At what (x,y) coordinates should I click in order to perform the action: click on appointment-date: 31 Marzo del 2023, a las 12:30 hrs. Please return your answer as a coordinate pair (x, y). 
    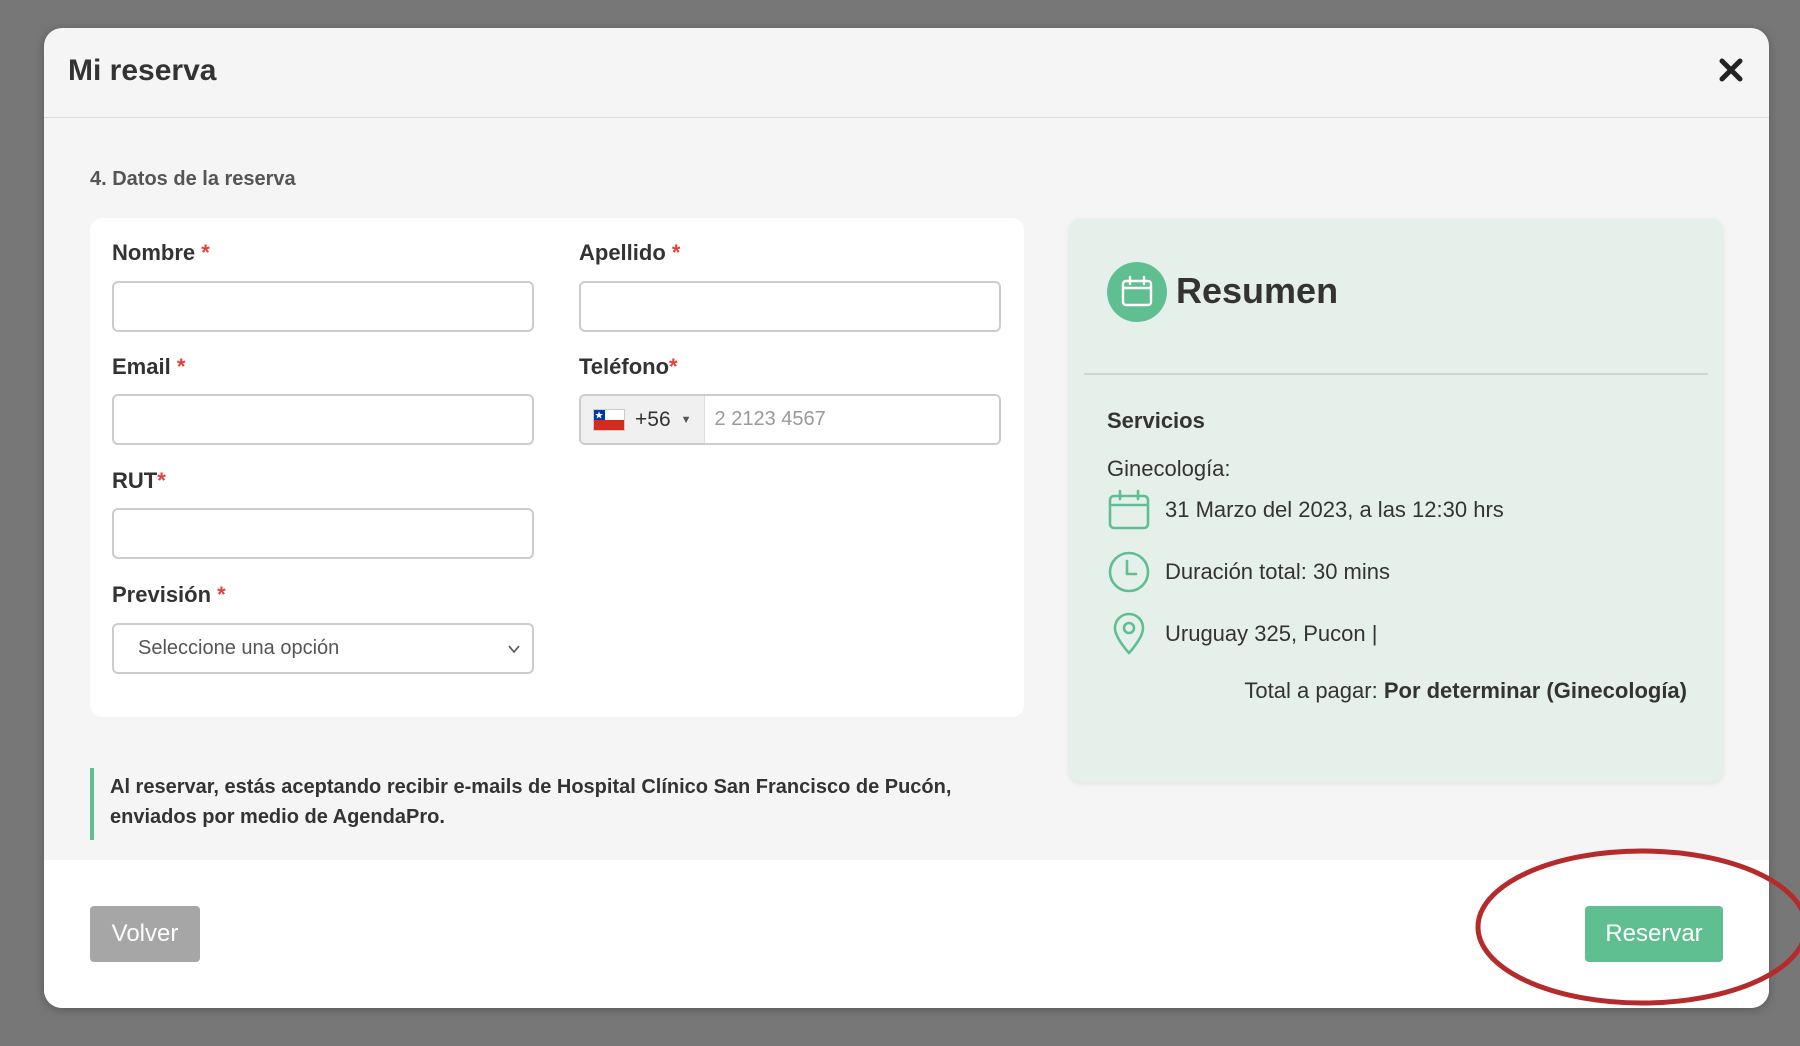
    Looking at the image, I should click on (1334, 509).